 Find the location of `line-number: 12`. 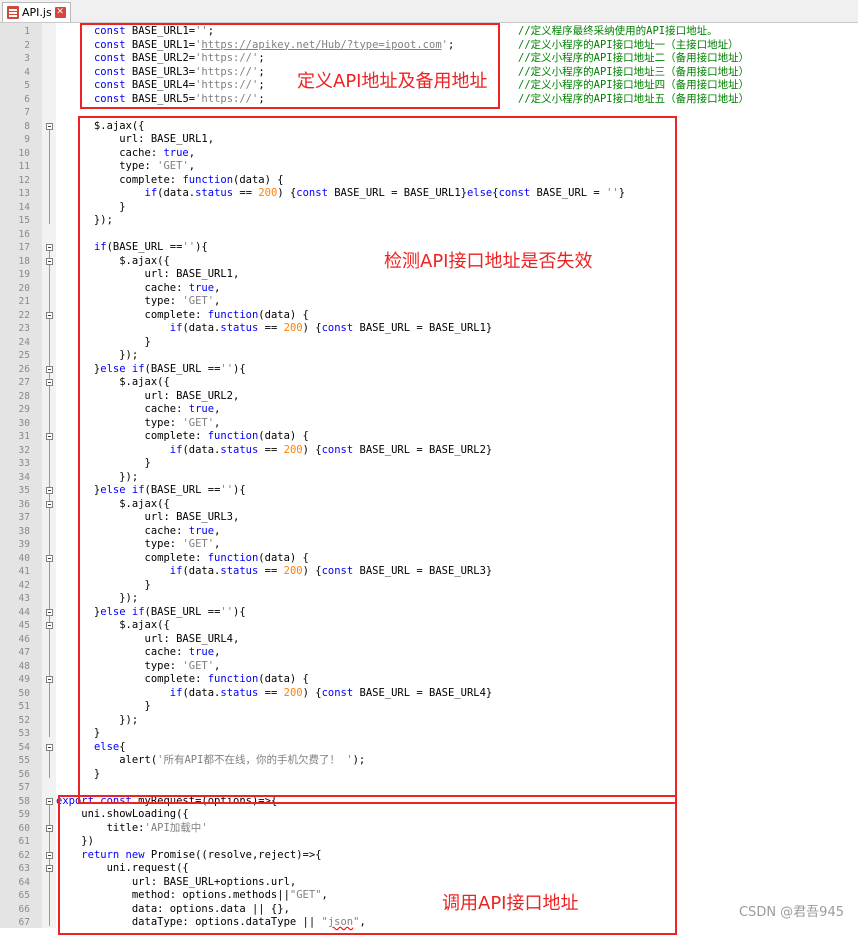

line-number: 12 is located at coordinates (24, 180).